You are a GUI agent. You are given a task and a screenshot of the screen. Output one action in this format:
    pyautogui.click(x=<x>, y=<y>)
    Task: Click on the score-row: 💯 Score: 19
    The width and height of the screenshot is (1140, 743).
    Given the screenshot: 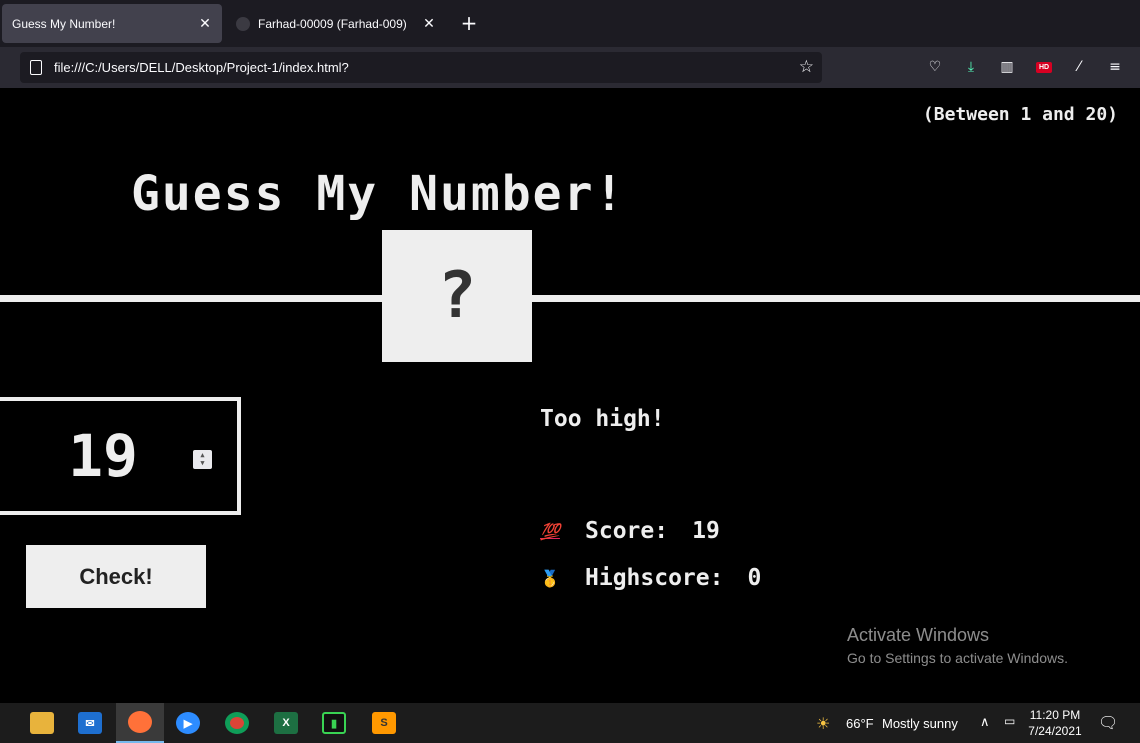 What is the action you would take?
    pyautogui.click(x=630, y=531)
    